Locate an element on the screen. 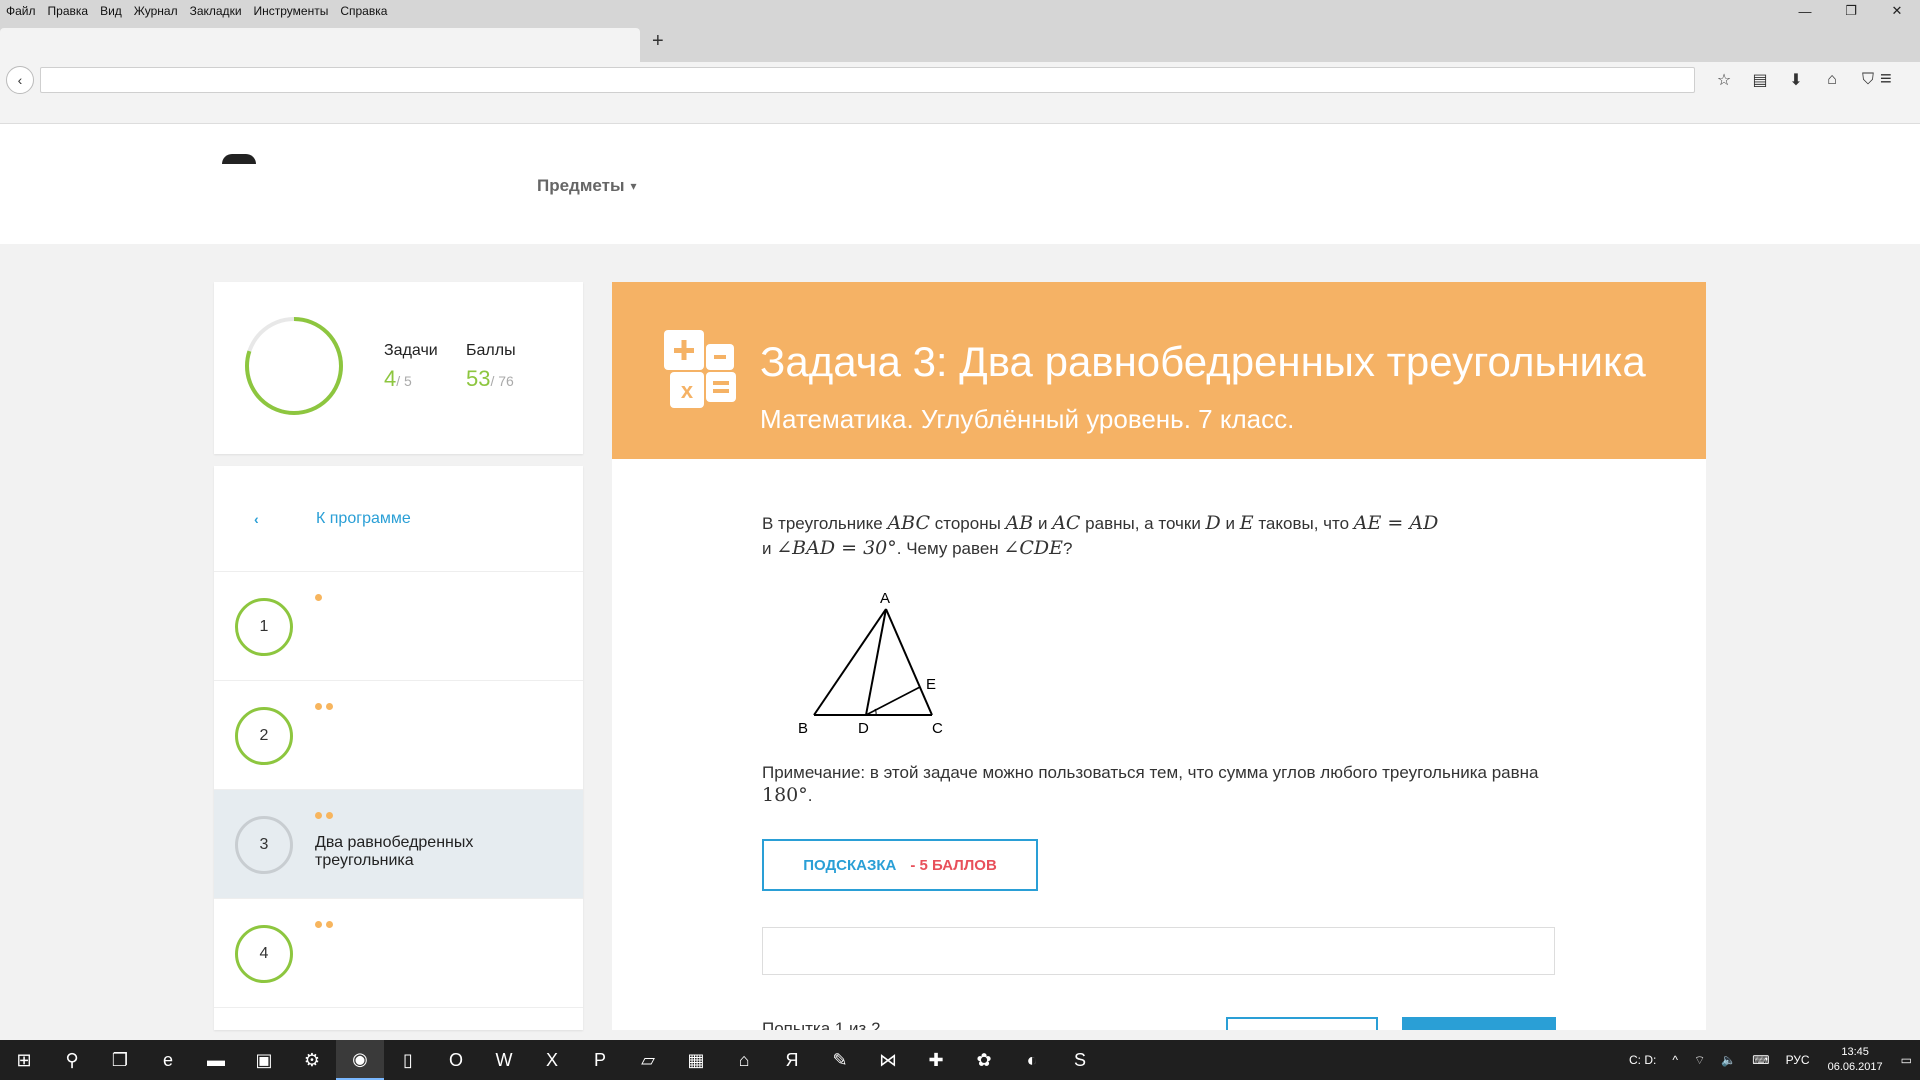 The width and height of the screenshot is (1920, 1080). menu-edit: Правка is located at coordinates (68, 11).